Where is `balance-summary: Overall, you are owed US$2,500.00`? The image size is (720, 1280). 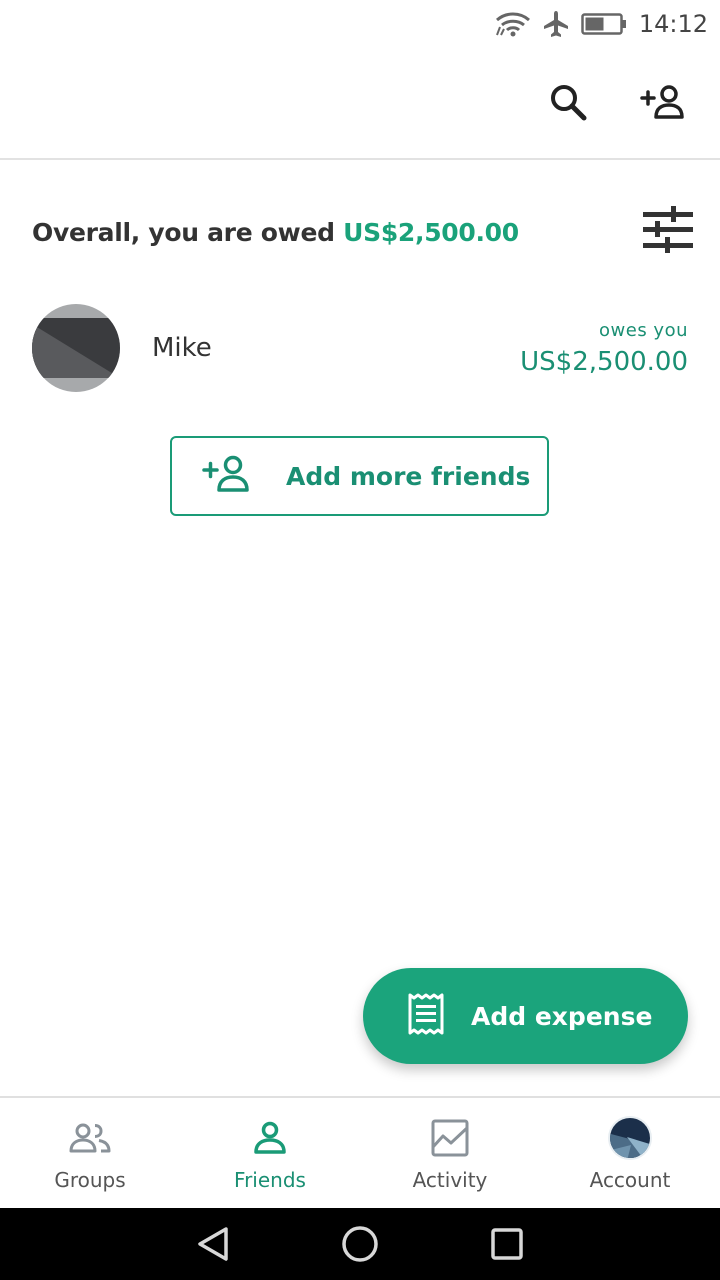 balance-summary: Overall, you are owed US$2,500.00 is located at coordinates (362, 232).